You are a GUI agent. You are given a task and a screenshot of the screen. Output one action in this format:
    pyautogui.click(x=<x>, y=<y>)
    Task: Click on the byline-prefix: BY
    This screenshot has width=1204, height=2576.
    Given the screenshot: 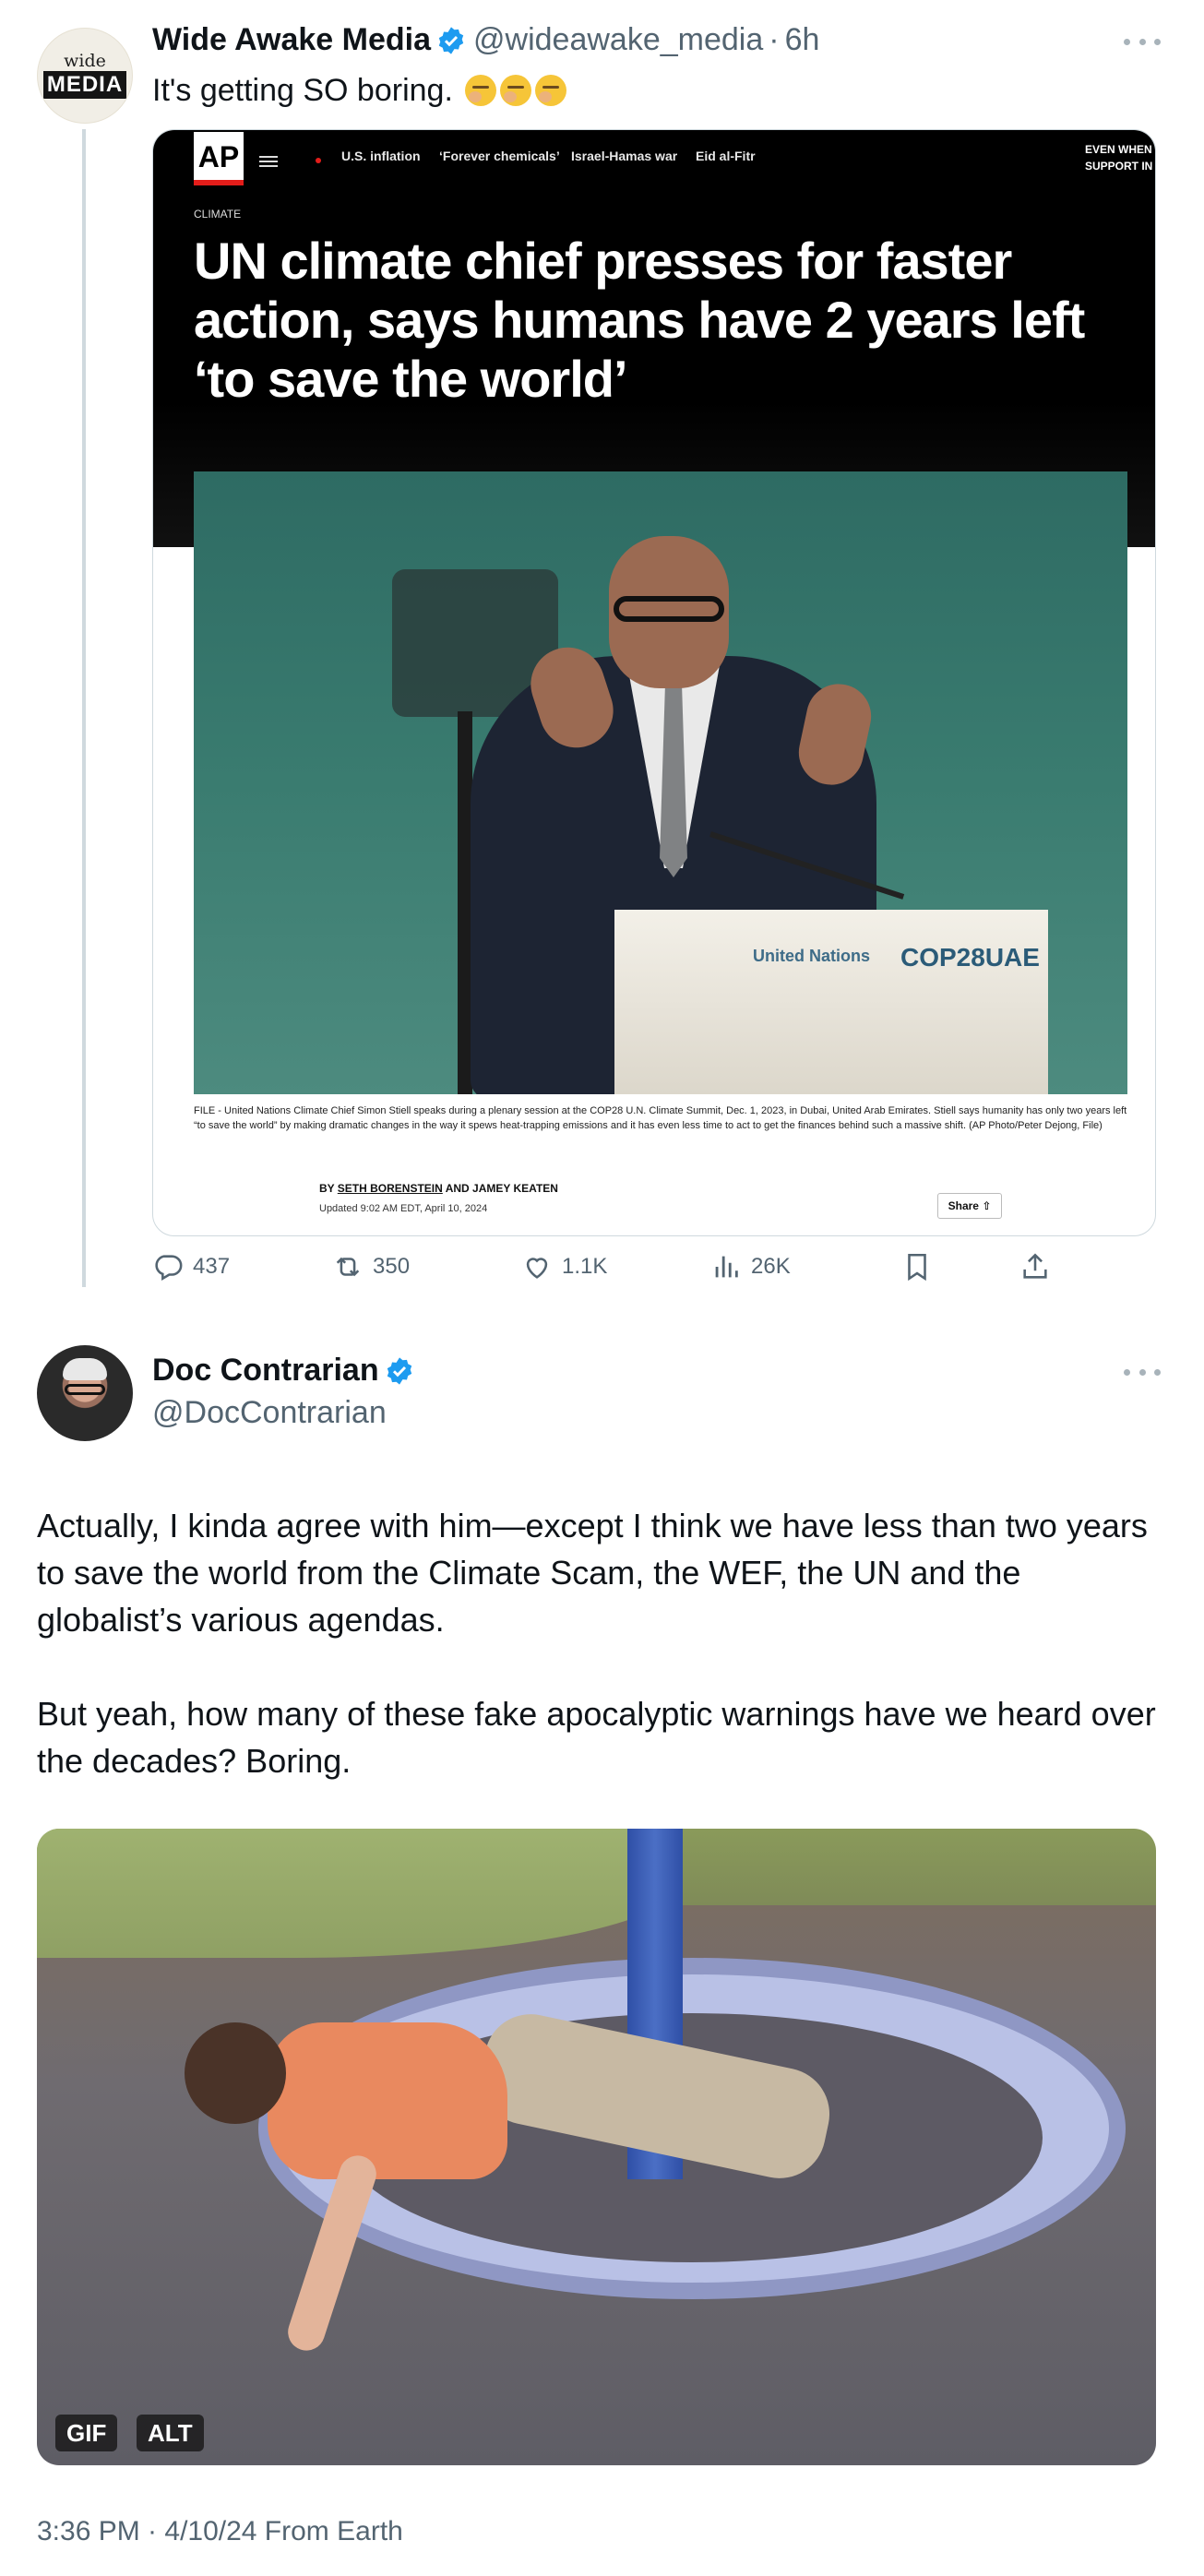 What is the action you would take?
    pyautogui.click(x=327, y=1188)
    